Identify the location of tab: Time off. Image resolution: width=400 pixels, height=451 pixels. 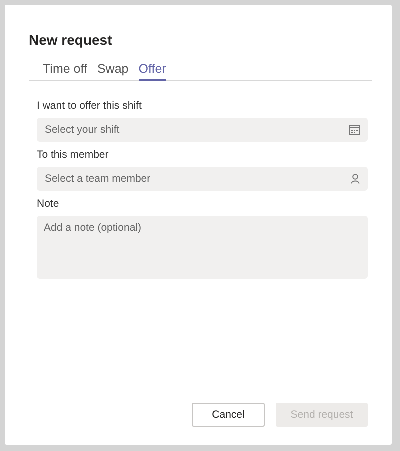
(65, 71).